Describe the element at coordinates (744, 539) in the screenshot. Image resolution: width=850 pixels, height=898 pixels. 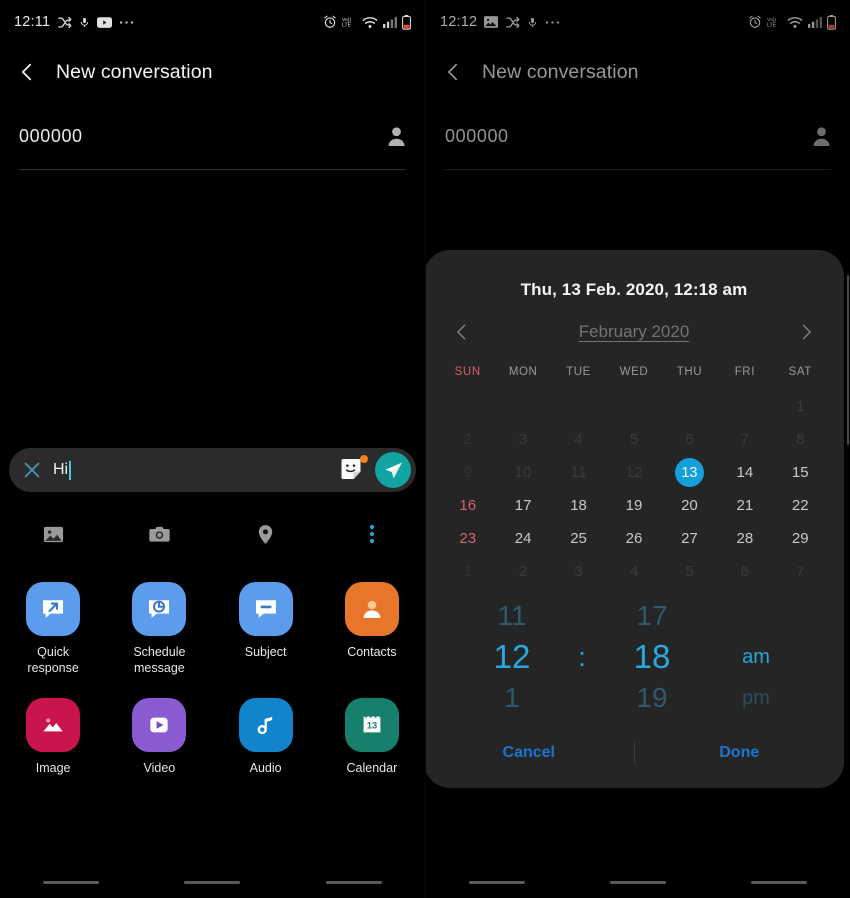
I see `calendar-day-cell: 28` at that location.